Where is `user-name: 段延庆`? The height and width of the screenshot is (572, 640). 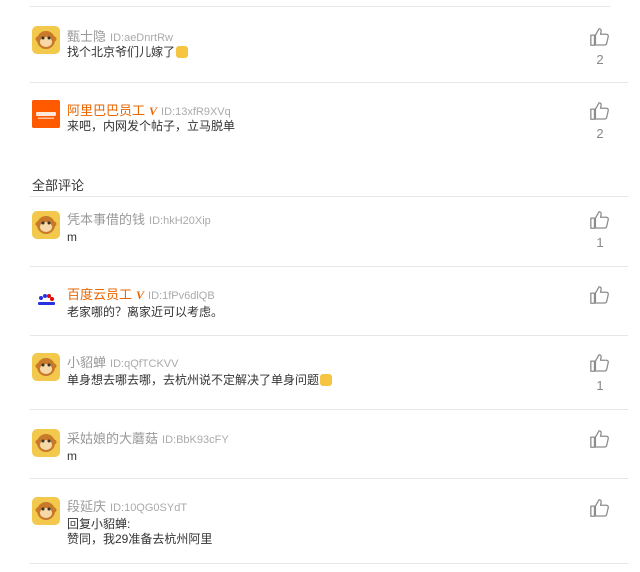
user-name: 段延庆 is located at coordinates (86, 506).